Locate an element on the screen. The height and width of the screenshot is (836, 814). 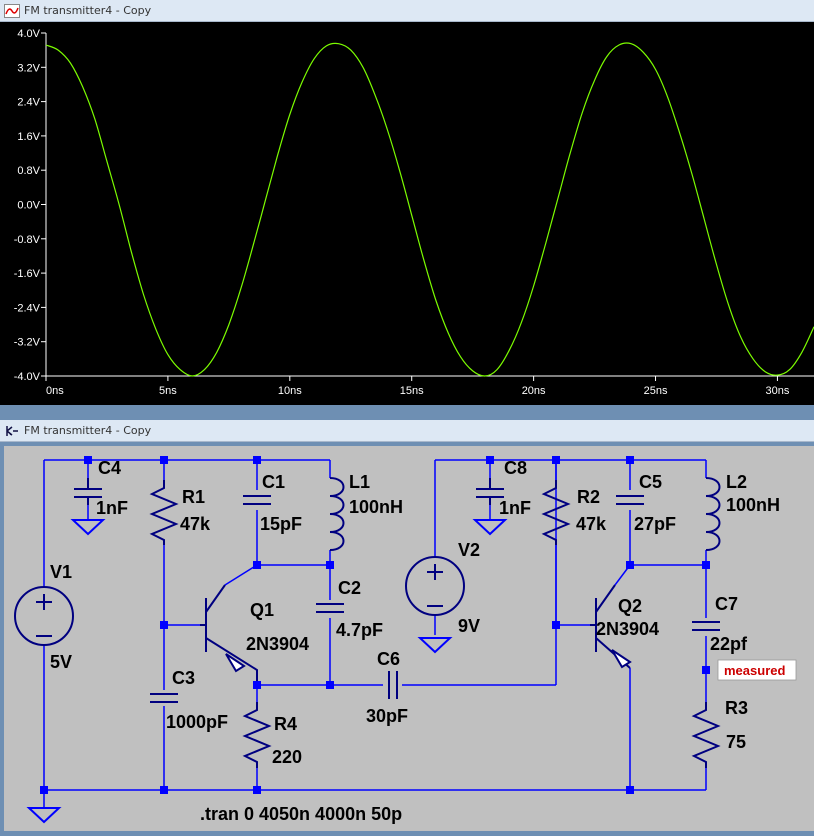
l1-value: 100nH is located at coordinates (376, 507).